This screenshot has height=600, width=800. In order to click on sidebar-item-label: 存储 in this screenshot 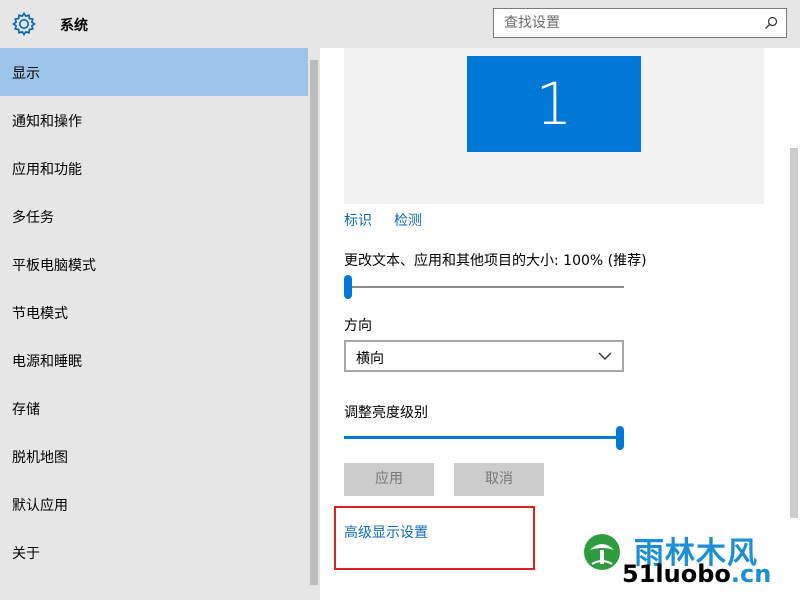, I will do `click(26, 410)`.